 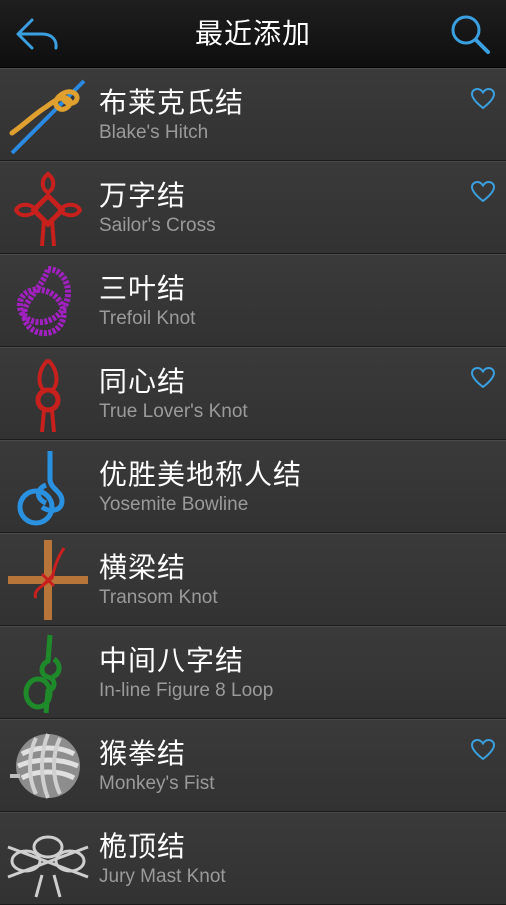 I want to click on knot-name-en: Jury Mast Knot, so click(x=162, y=876).